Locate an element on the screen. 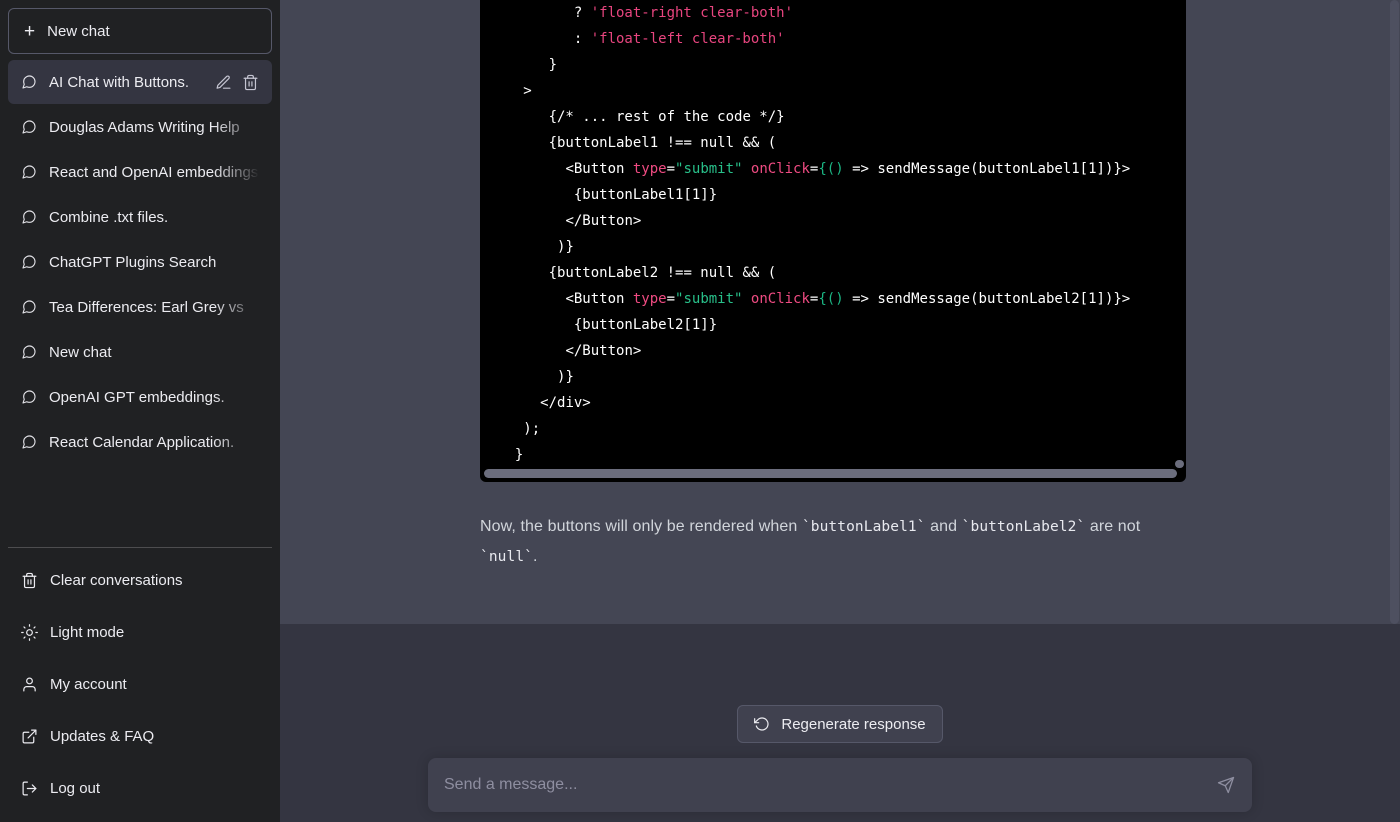 The image size is (1400, 822). regenerate-row: Regenerate response is located at coordinates (840, 724).